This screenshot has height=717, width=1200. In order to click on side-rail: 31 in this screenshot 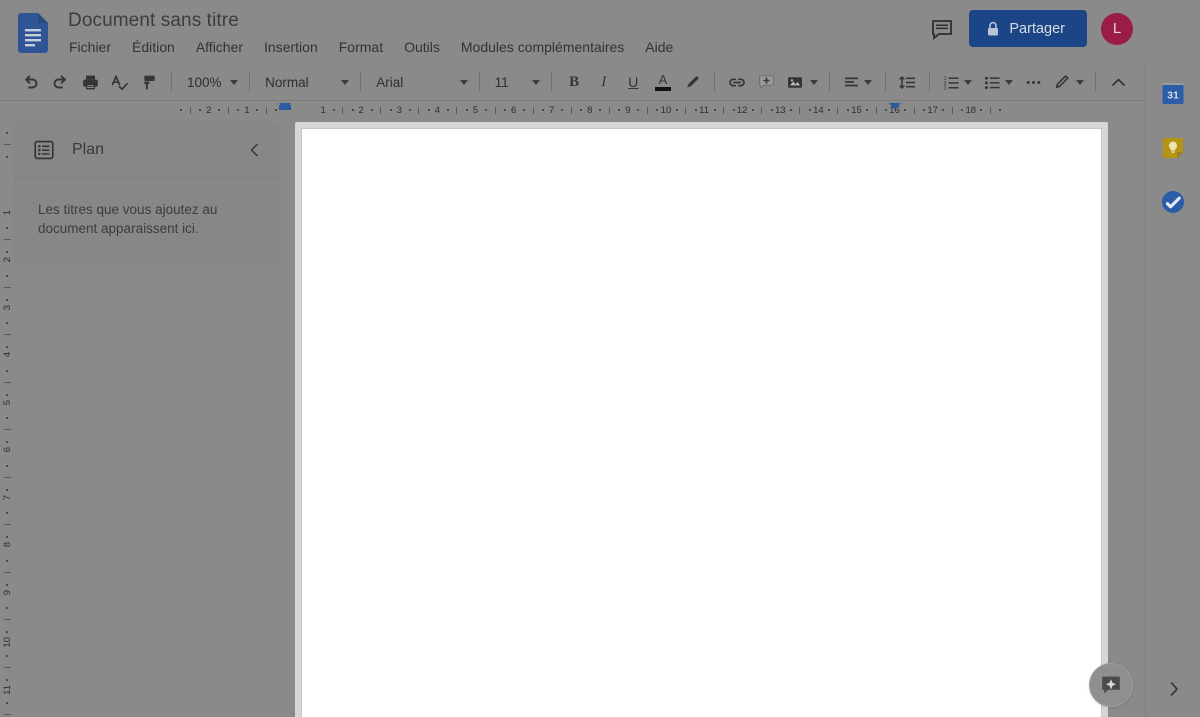, I will do `click(1172, 390)`.